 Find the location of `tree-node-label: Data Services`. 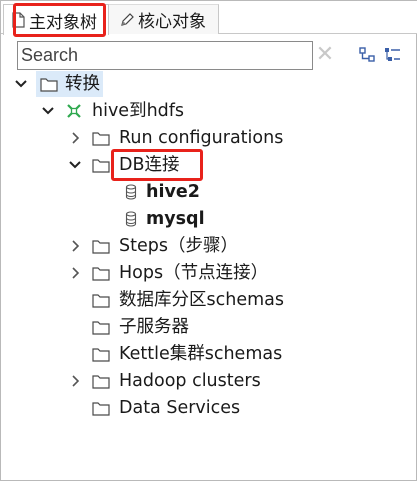

tree-node-label: Data Services is located at coordinates (180, 408).